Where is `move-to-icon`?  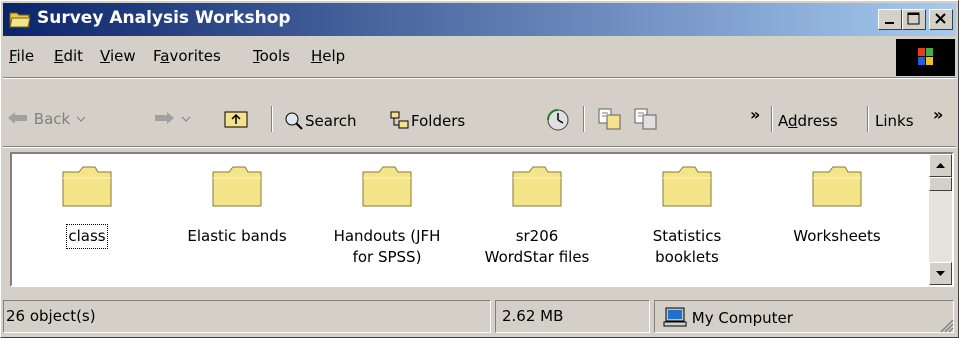 move-to-icon is located at coordinates (609, 119).